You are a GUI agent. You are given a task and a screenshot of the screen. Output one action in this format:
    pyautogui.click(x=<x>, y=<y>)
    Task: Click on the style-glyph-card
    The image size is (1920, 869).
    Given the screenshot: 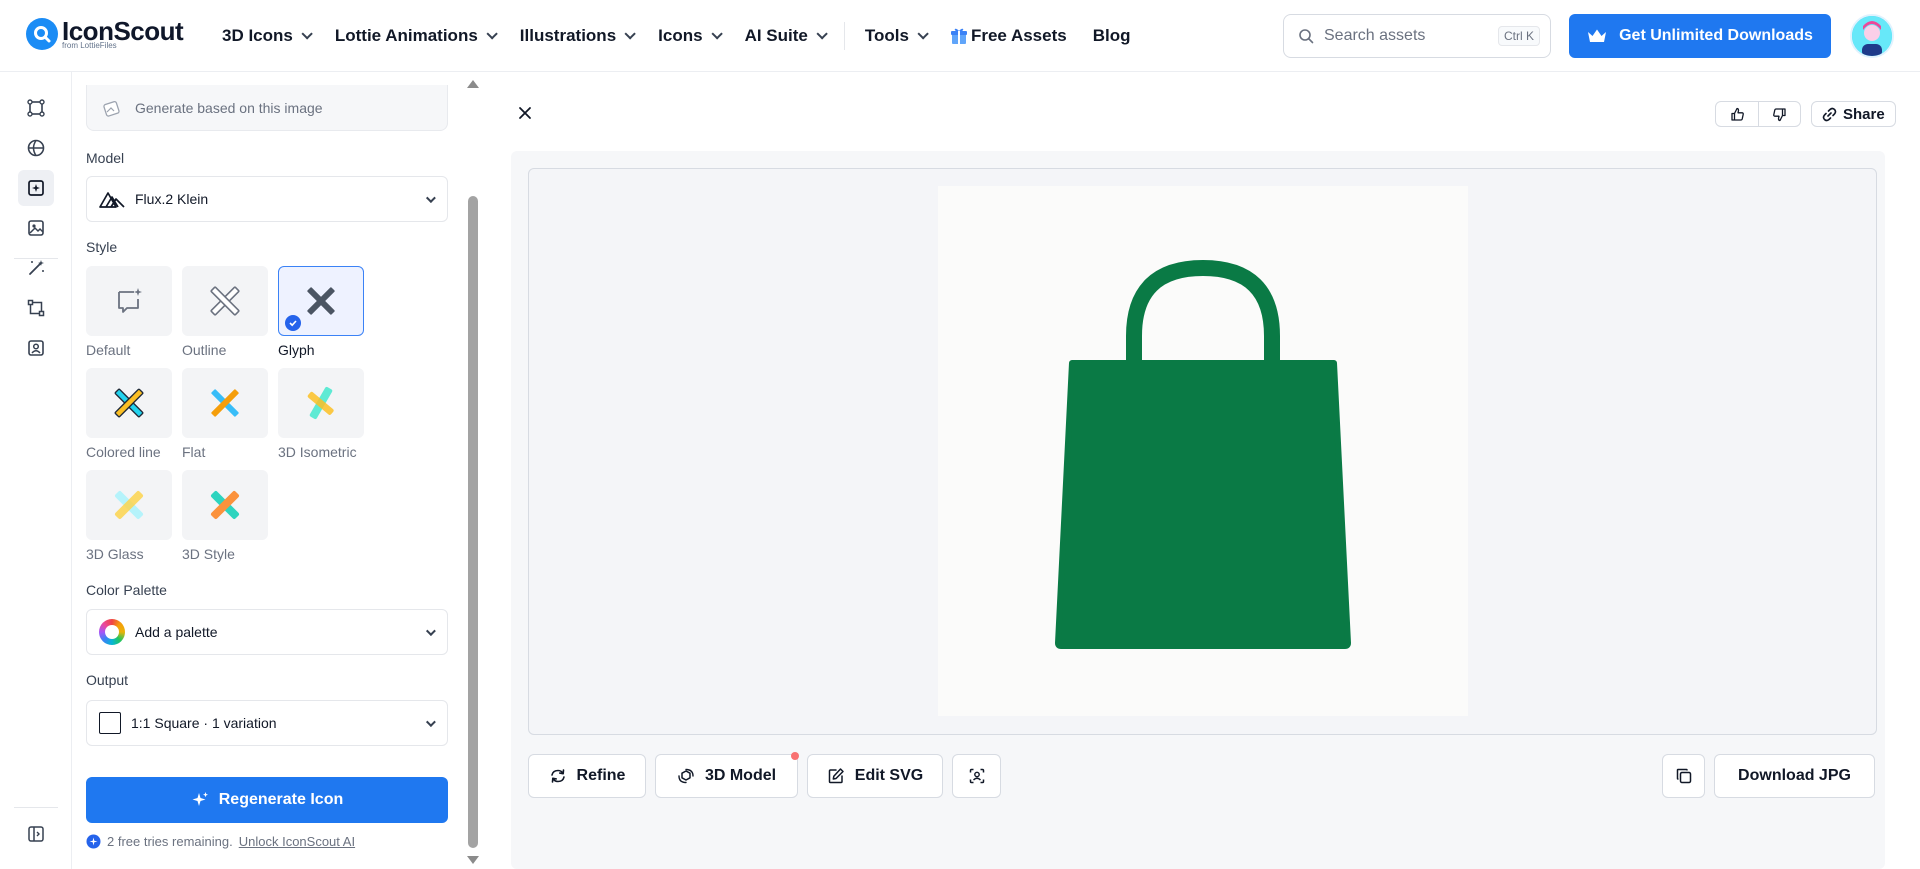 What is the action you would take?
    pyautogui.click(x=321, y=301)
    